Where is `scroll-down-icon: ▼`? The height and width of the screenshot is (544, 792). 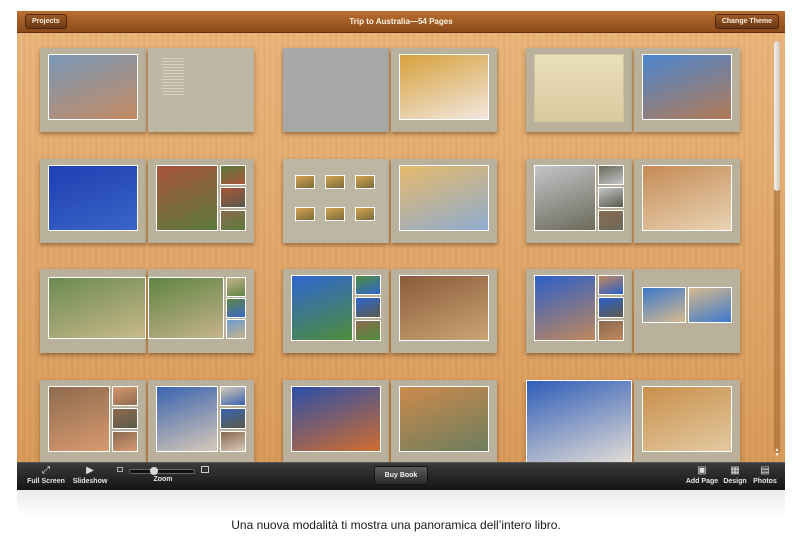 scroll-down-icon: ▼ is located at coordinates (777, 455).